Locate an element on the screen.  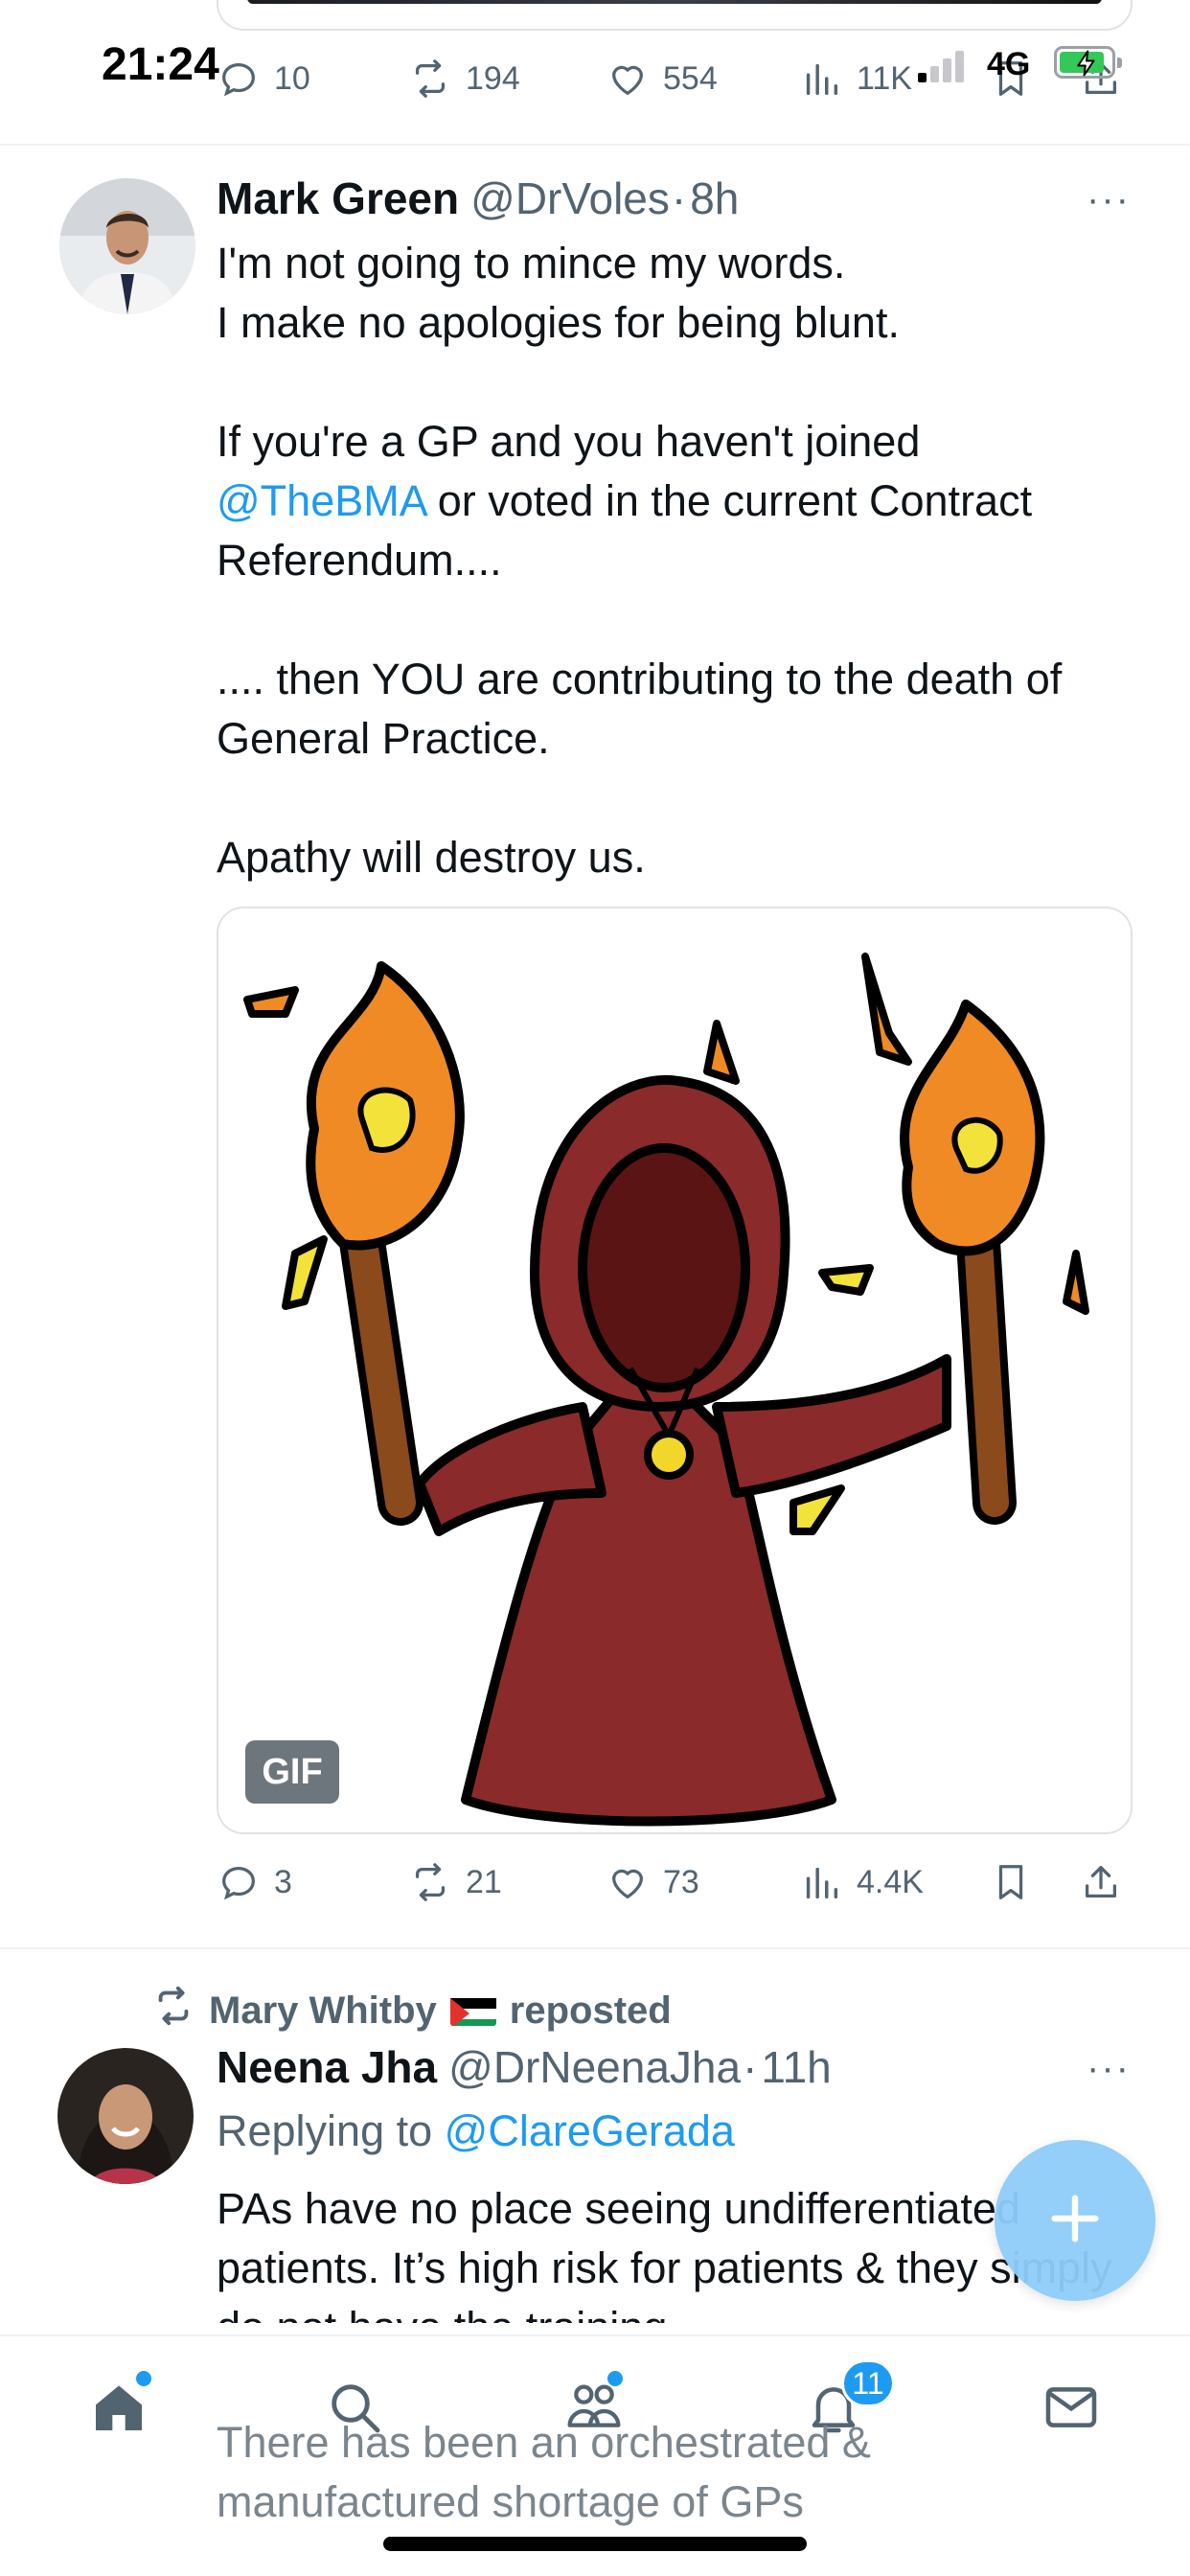
tweet-header: Neena Jha @DrNeenaJha · 11h is located at coordinates (525, 2067).